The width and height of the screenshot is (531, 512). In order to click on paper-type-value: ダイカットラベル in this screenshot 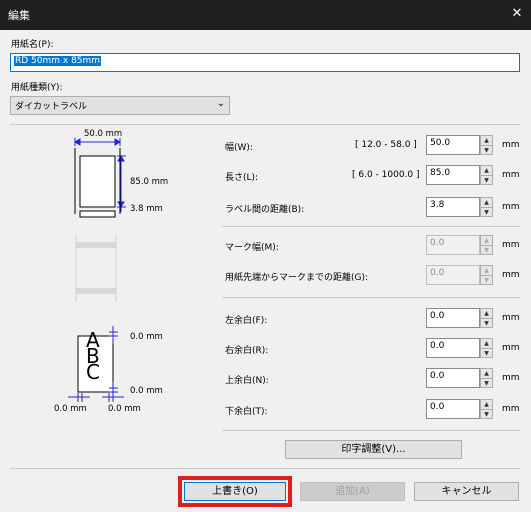, I will do `click(51, 107)`.